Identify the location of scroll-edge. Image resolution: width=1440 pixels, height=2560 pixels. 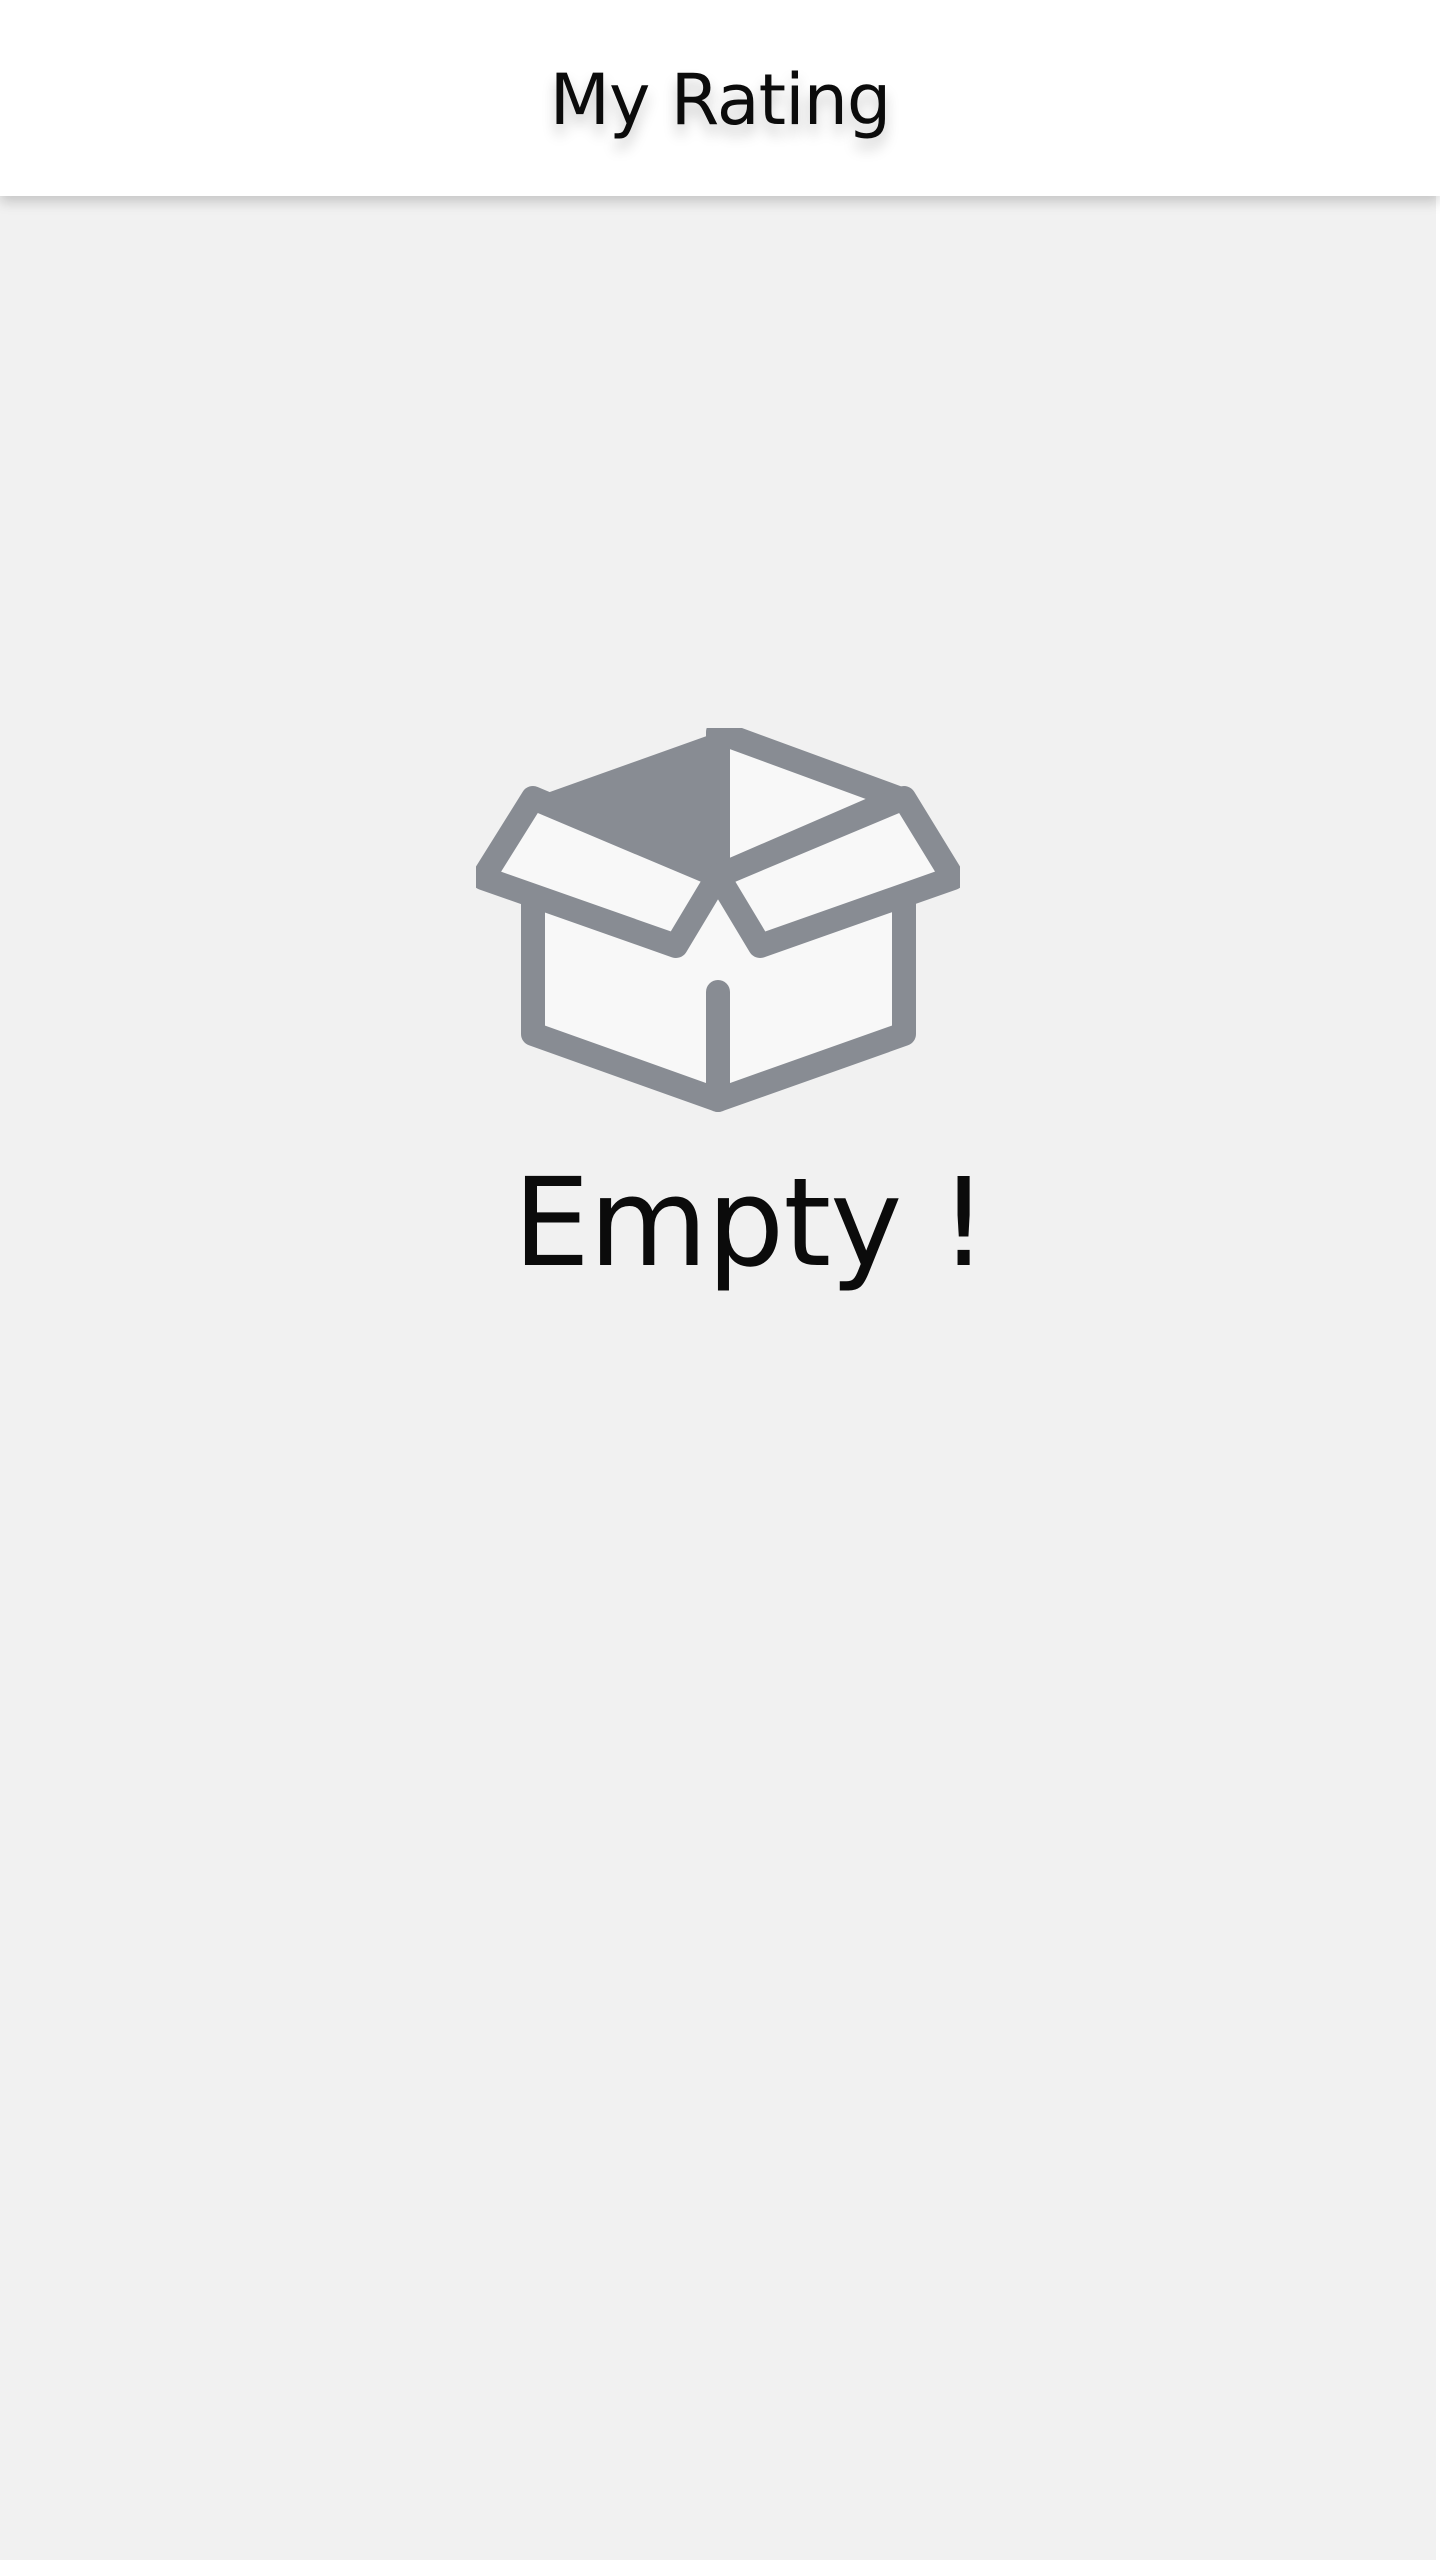
(1438, 1378).